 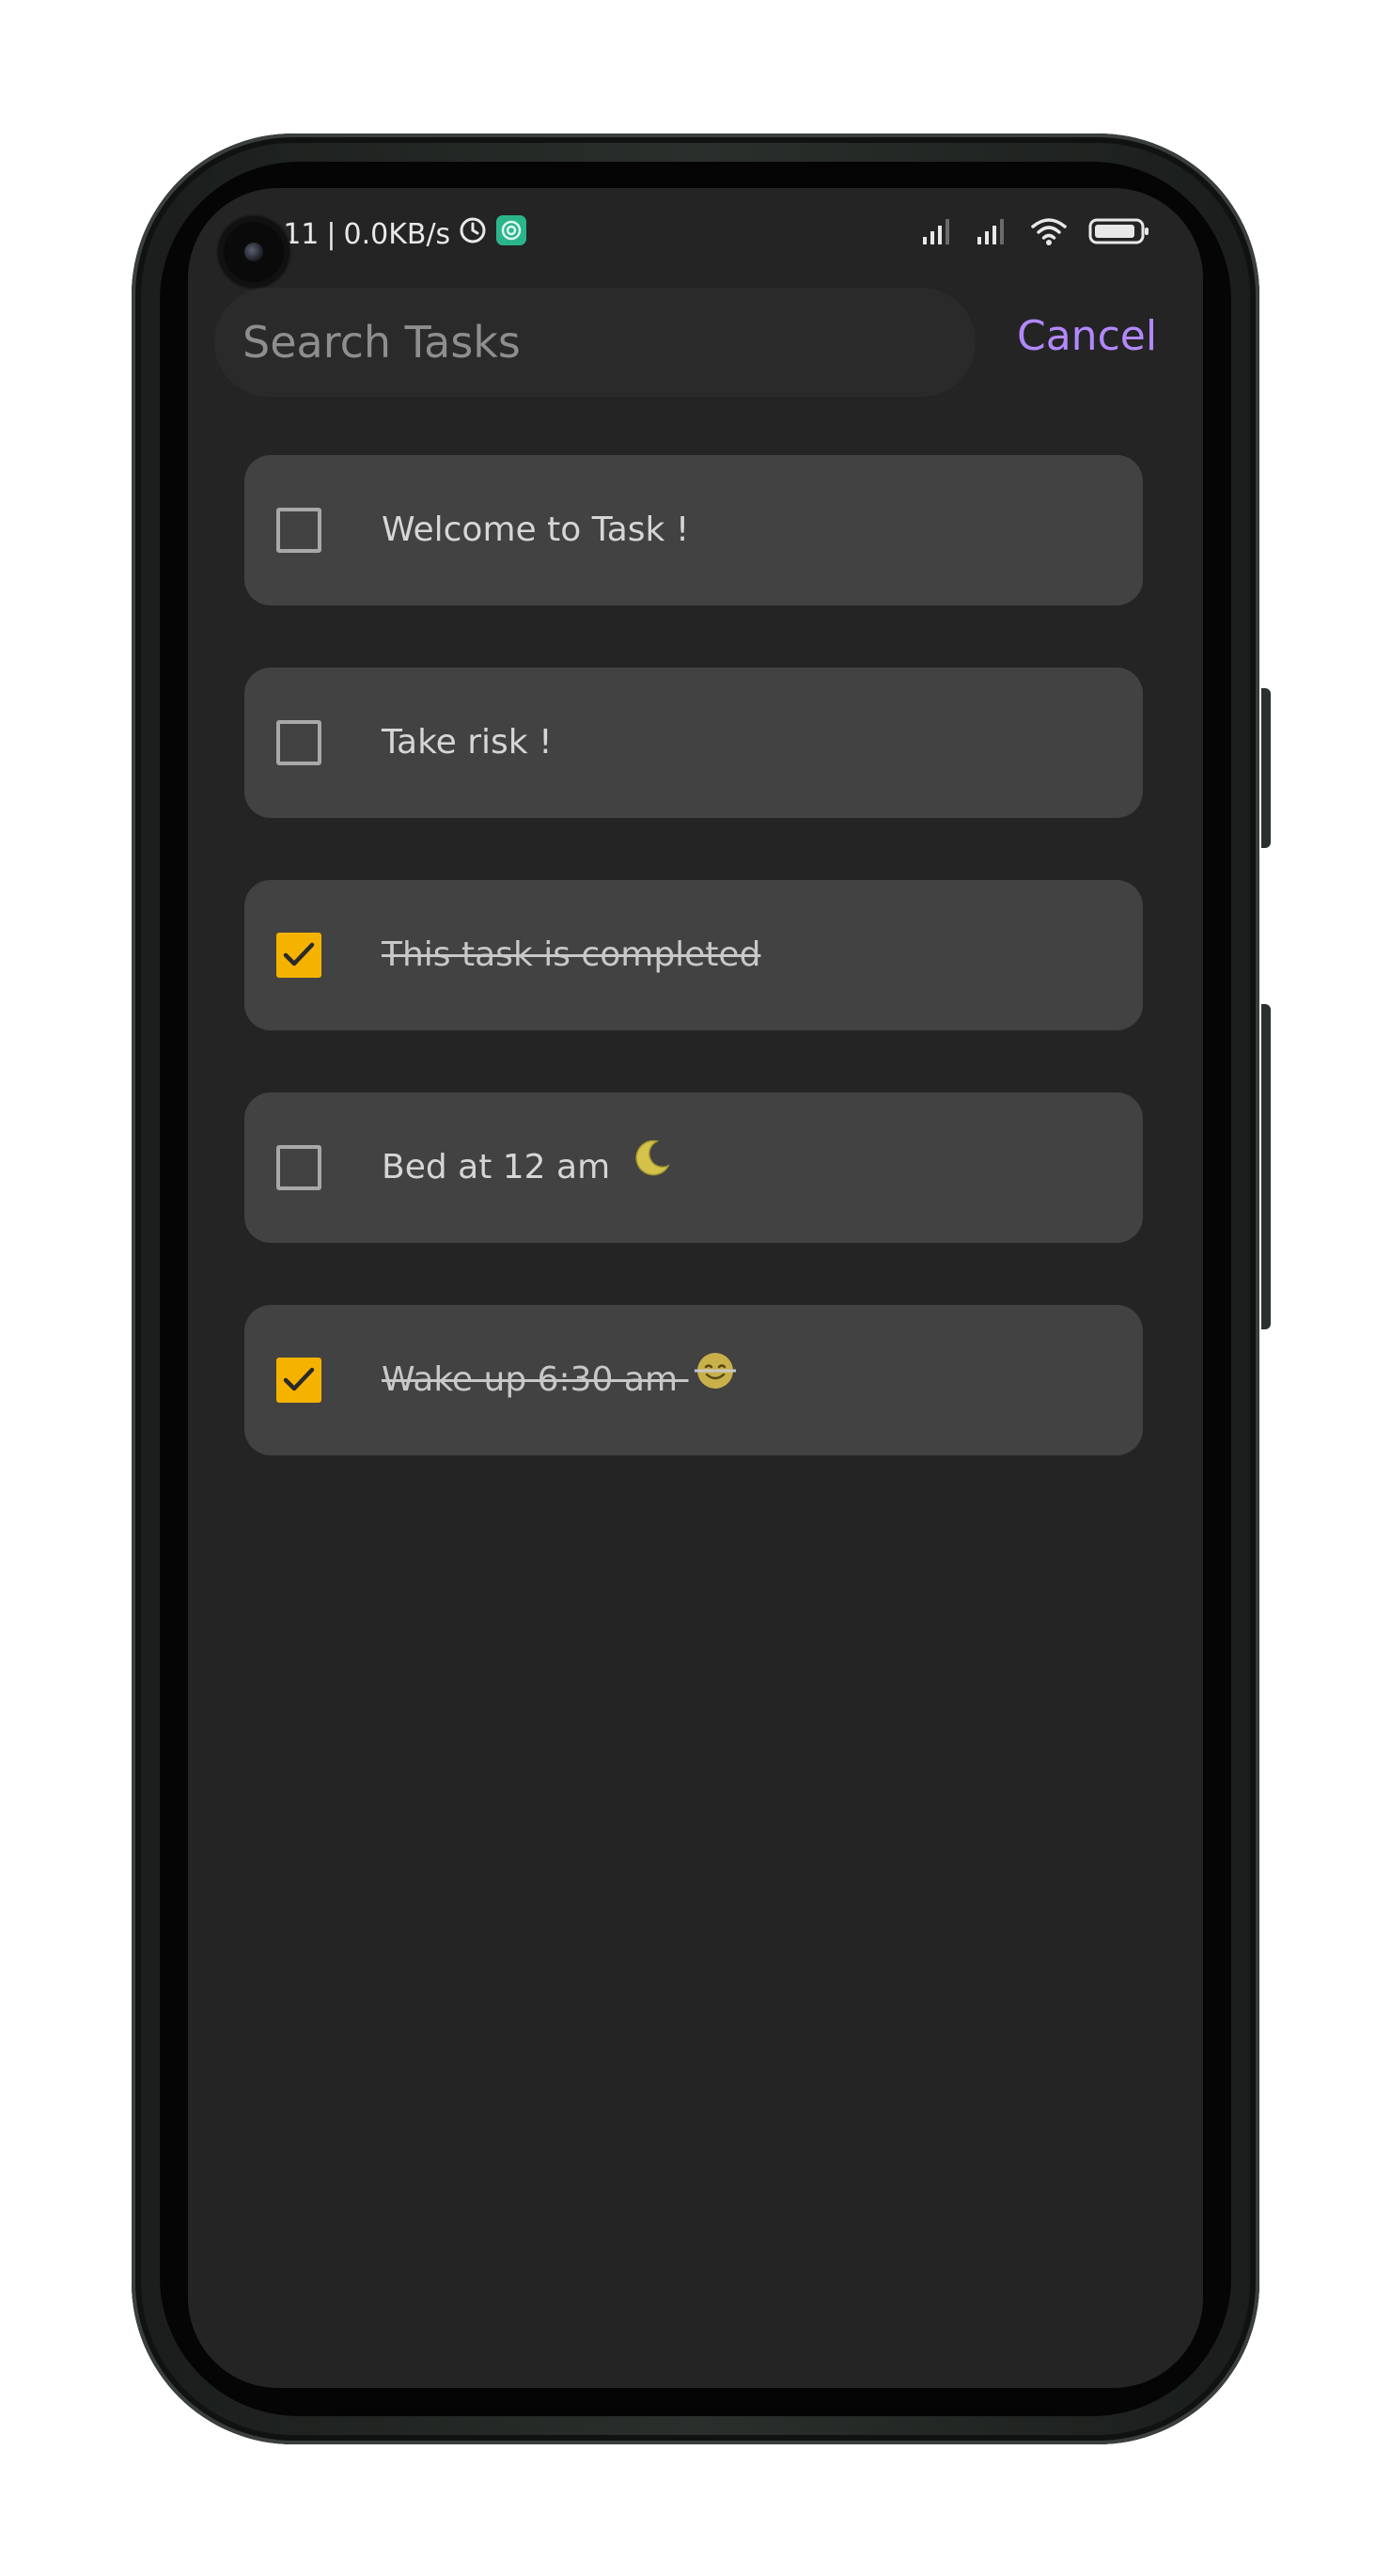 What do you see at coordinates (397, 234) in the screenshot?
I see `network-speed: 0.0KB/s` at bounding box center [397, 234].